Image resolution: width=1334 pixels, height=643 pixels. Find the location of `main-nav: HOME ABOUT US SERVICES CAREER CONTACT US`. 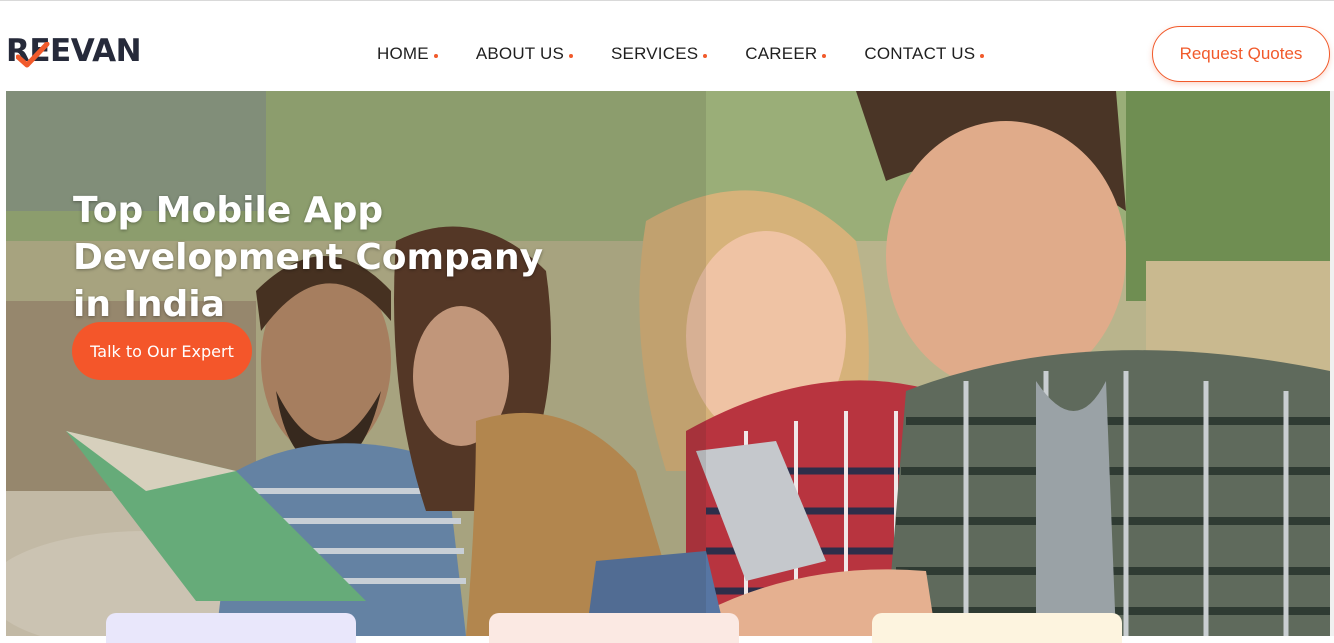

main-nav: HOME ABOUT US SERVICES CAREER CONTACT US is located at coordinates (699, 54).